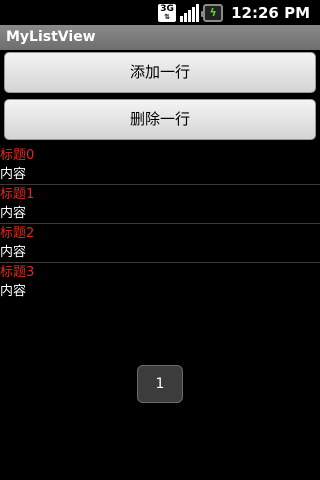 The height and width of the screenshot is (480, 320). Describe the element at coordinates (190, 12) in the screenshot. I see `signal-strength-icon` at that location.